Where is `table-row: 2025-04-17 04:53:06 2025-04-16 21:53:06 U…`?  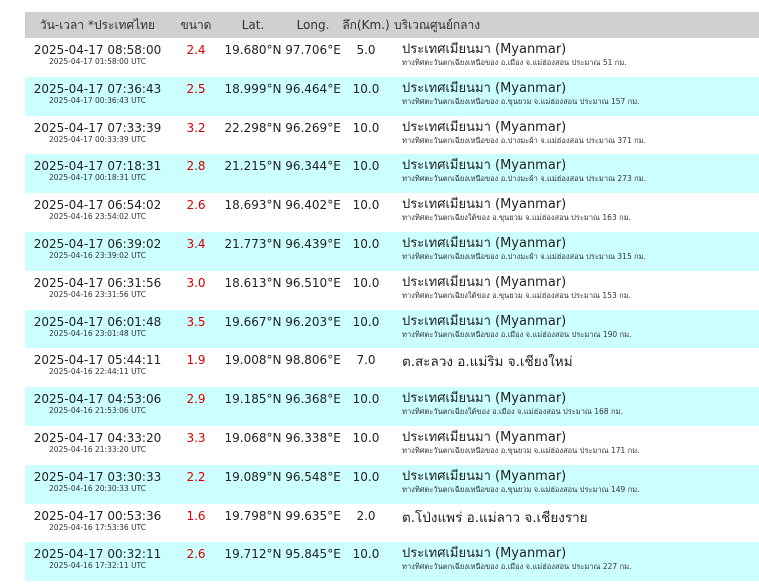 table-row: 2025-04-17 04:53:06 2025-04-16 21:53:06 U… is located at coordinates (392, 406).